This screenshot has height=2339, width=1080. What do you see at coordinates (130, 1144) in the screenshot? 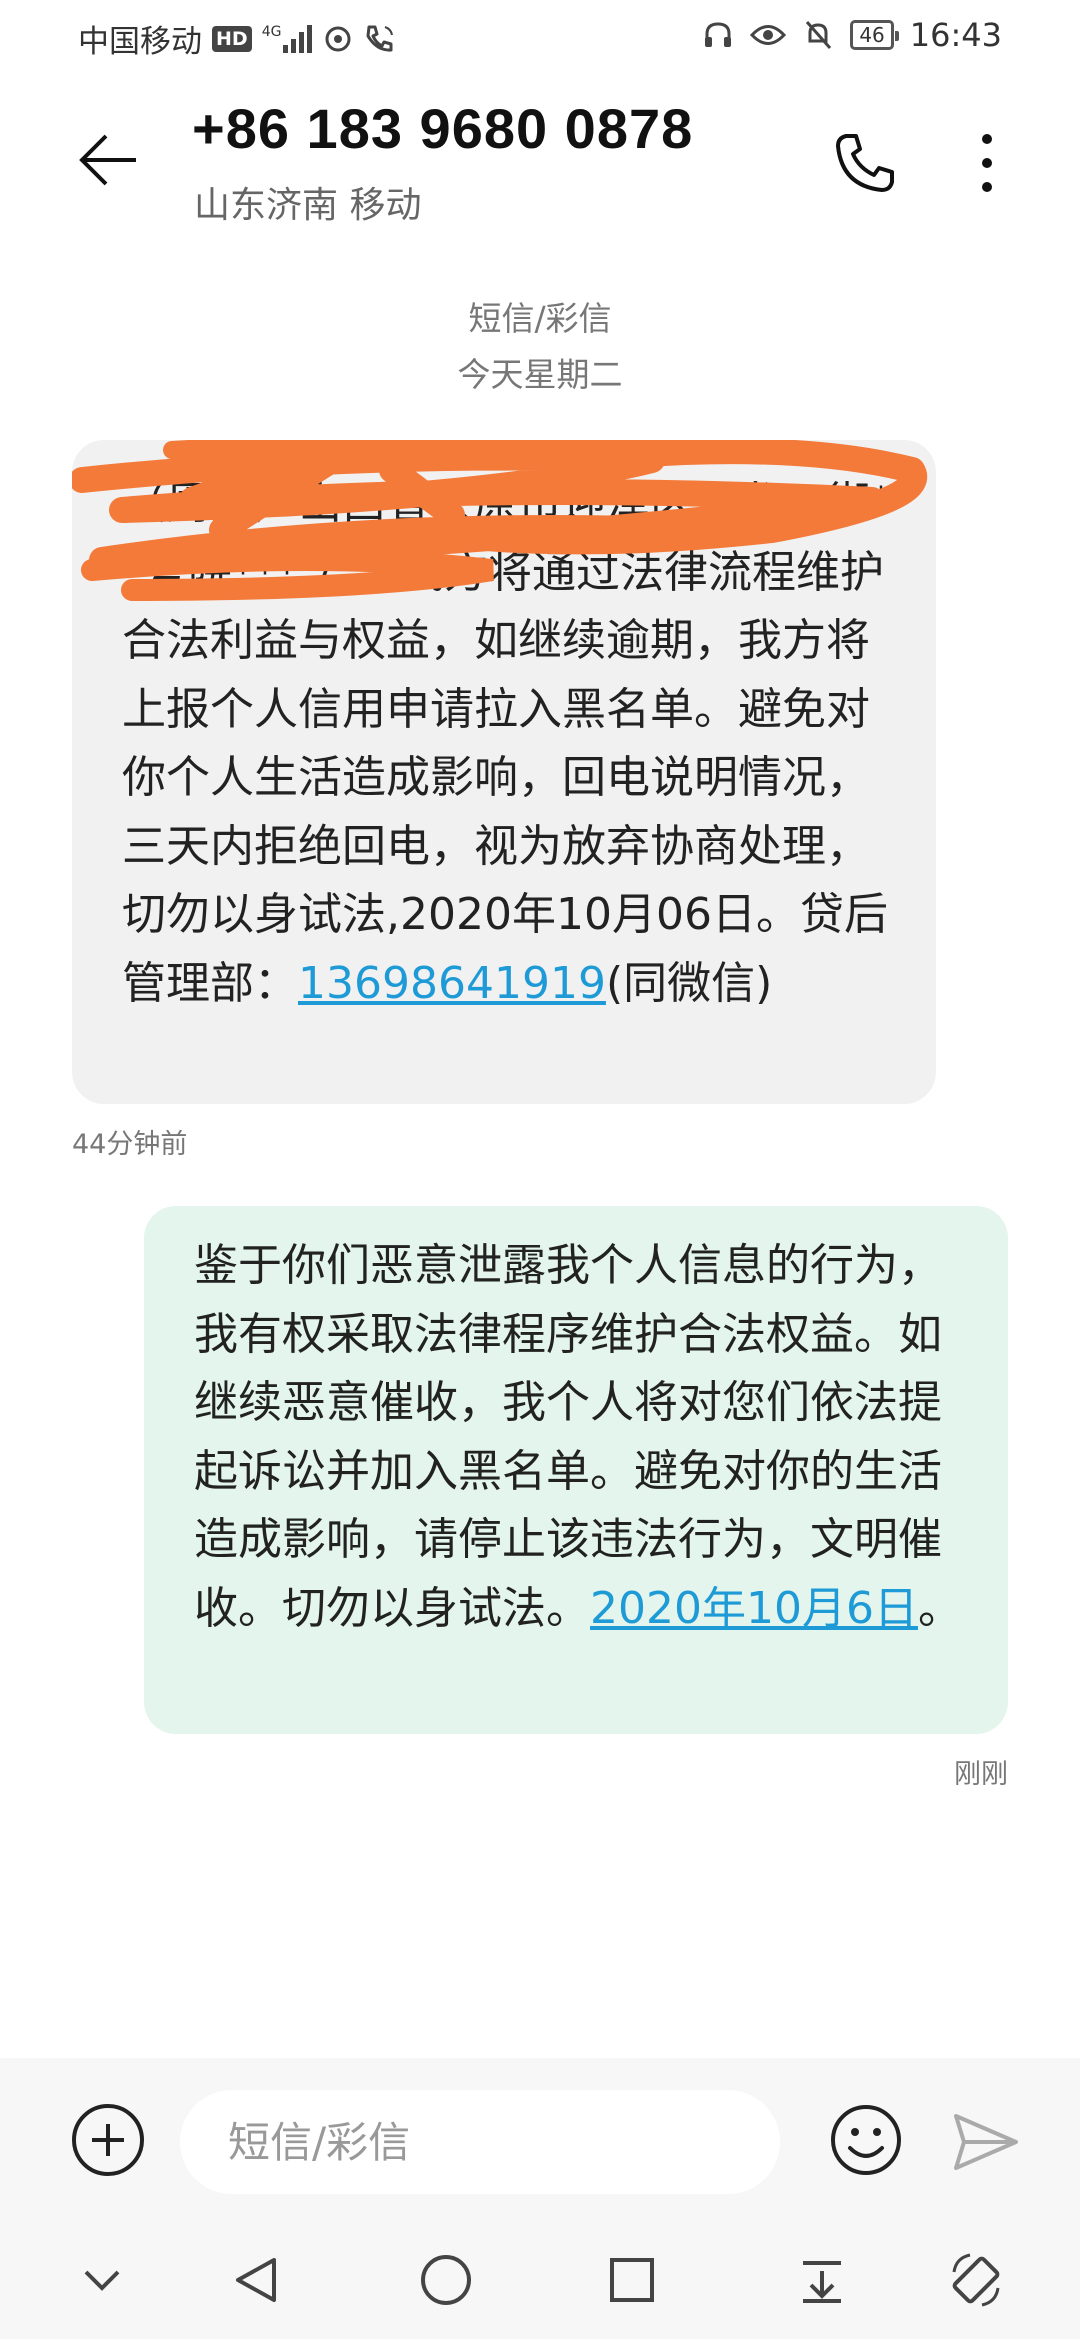
I see `incoming-message-time: 44分钟前` at bounding box center [130, 1144].